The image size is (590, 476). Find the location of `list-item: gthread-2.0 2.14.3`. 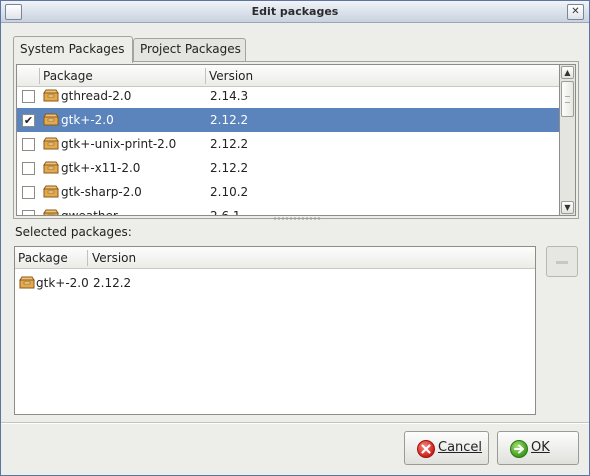

list-item: gthread-2.0 2.14.3 is located at coordinates (288, 96).